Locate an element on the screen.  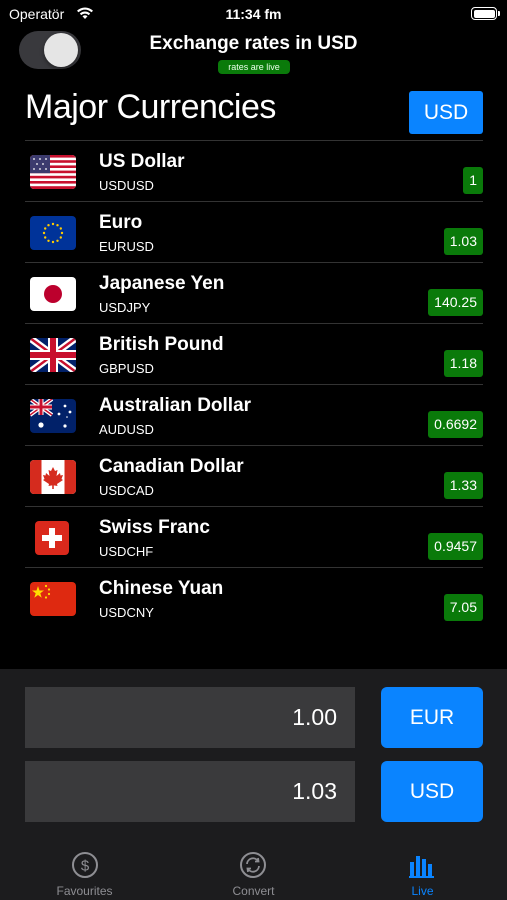
au-flag-icon is located at coordinates (53, 416).